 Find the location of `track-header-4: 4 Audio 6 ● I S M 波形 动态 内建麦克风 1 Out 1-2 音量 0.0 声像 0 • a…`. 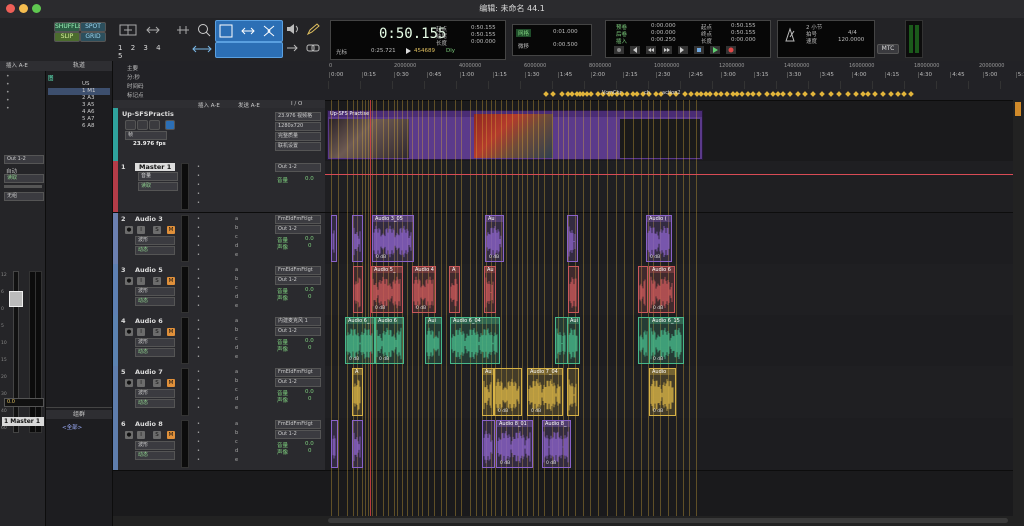

track-header-4: 4 Audio 6 ● I S M 波形 动态 内建麦克风 1 Out 1-2 音量 0.0 声像 0 • a… is located at coordinates (219, 341).